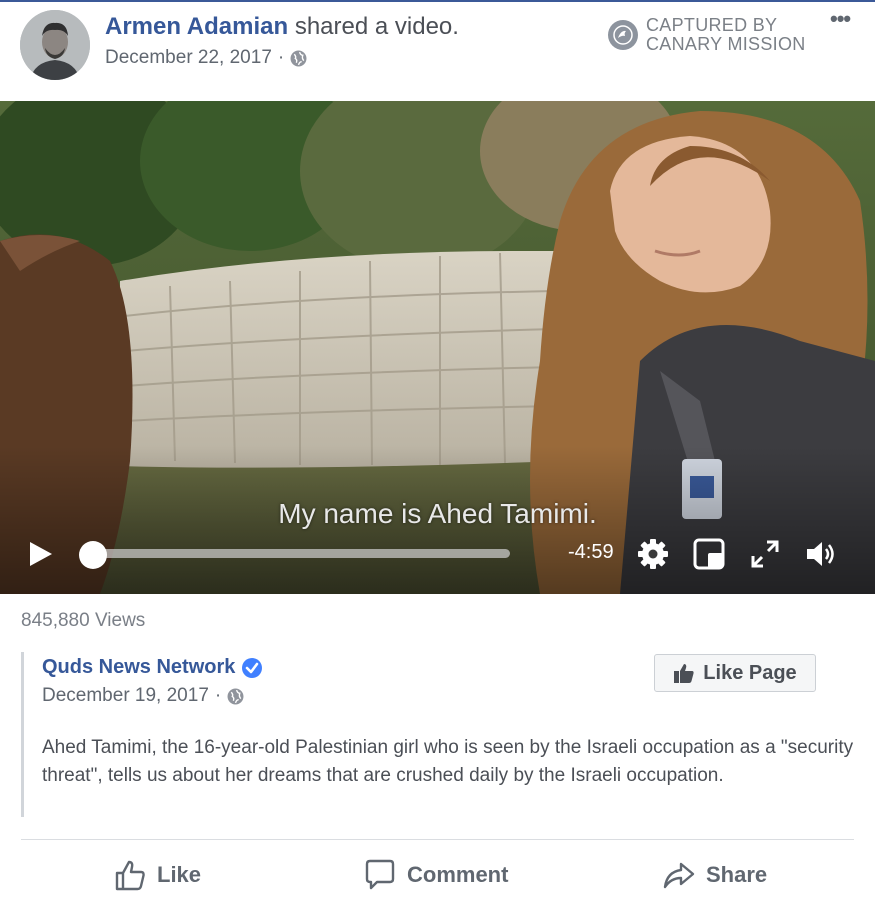 The height and width of the screenshot is (898, 875). I want to click on share-label: Share, so click(737, 874).